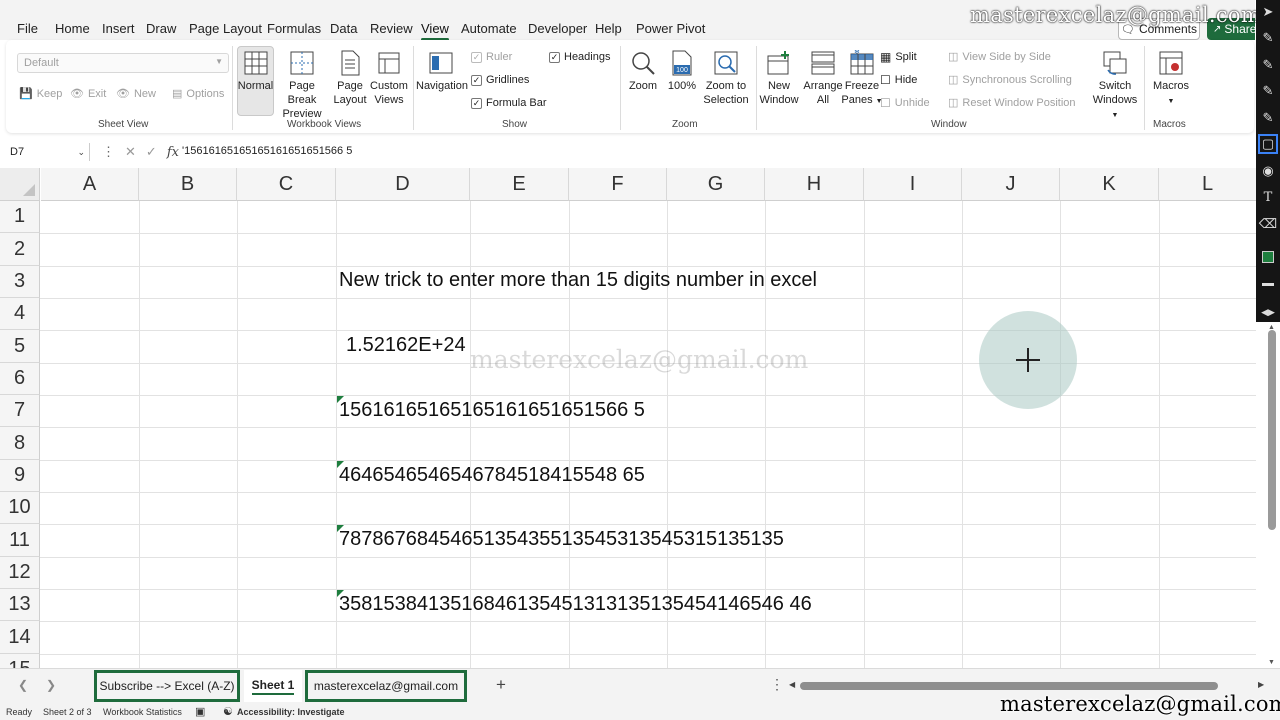  What do you see at coordinates (579, 57) in the screenshot?
I see `headings-checkbox: ✓ Headings` at bounding box center [579, 57].